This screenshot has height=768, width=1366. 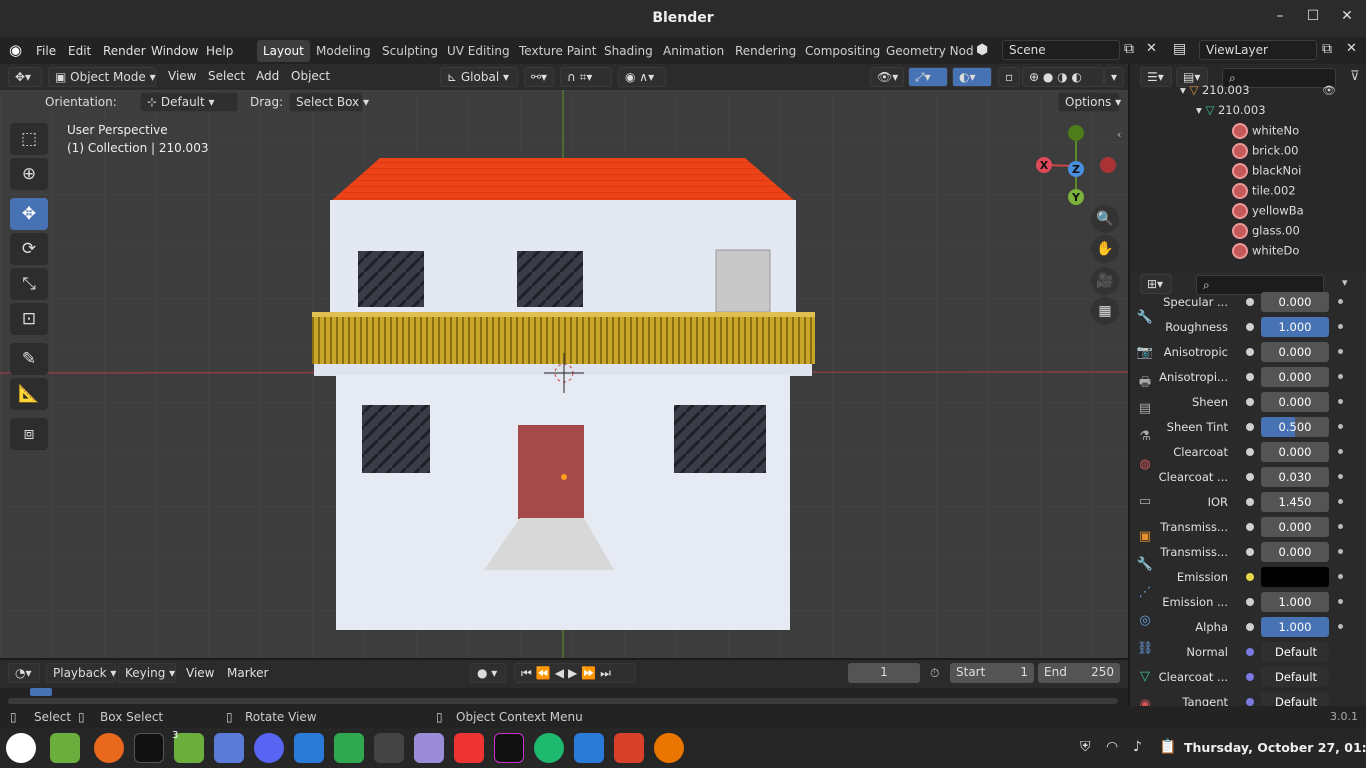 What do you see at coordinates (15, 50) in the screenshot?
I see `blender-logo-icon: ◉` at bounding box center [15, 50].